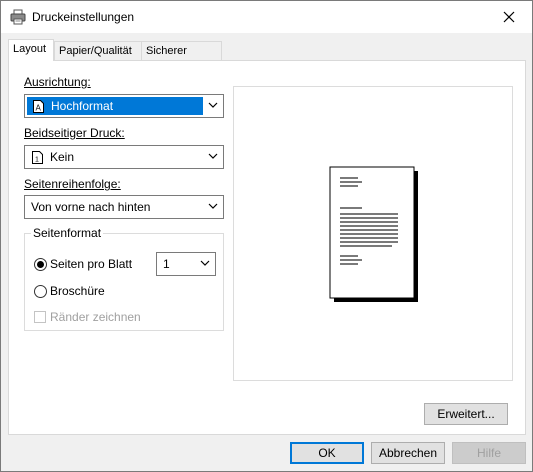  I want to click on orientation-dropdown: A Hochformat, so click(124, 106).